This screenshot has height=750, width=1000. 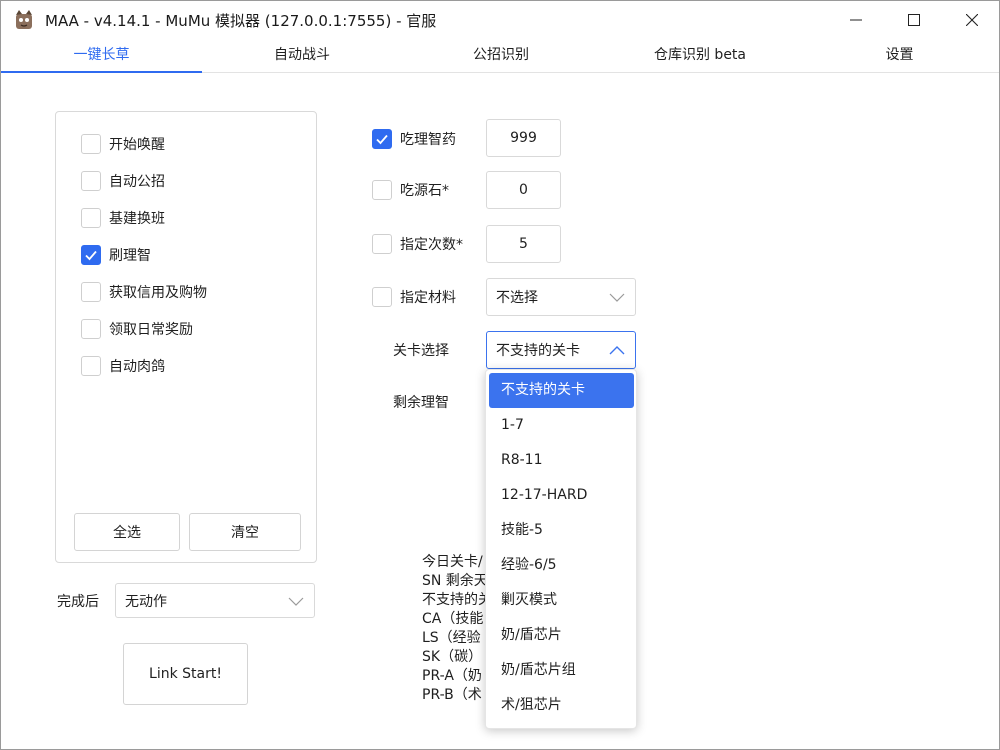 I want to click on task-label: 刷理智, so click(x=130, y=256).